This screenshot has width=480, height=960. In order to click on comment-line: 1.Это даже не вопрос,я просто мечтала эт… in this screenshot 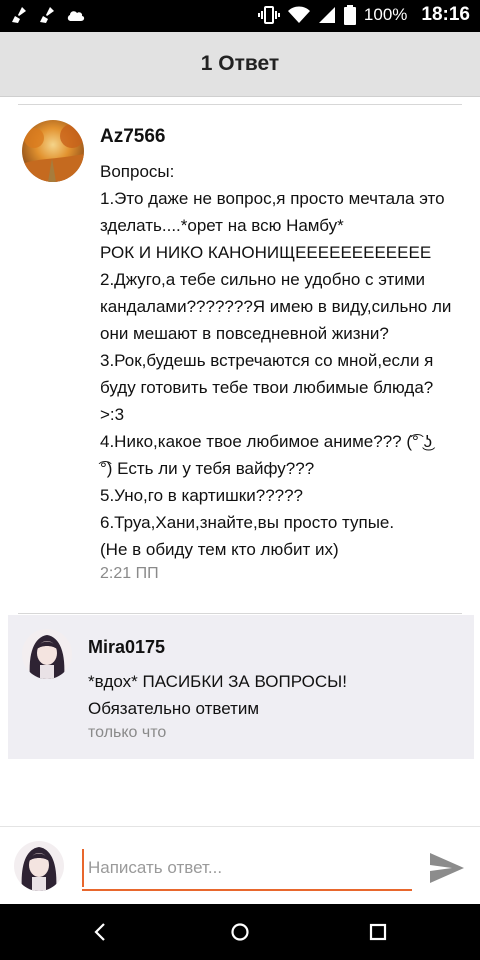, I will do `click(272, 198)`.